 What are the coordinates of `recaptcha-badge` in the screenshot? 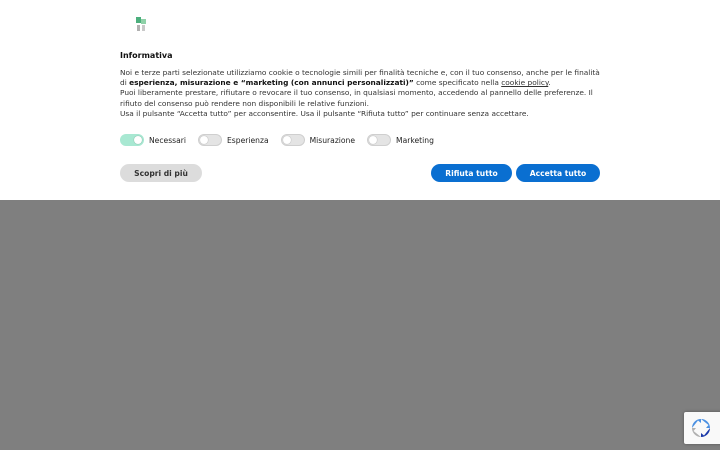 It's located at (702, 428).